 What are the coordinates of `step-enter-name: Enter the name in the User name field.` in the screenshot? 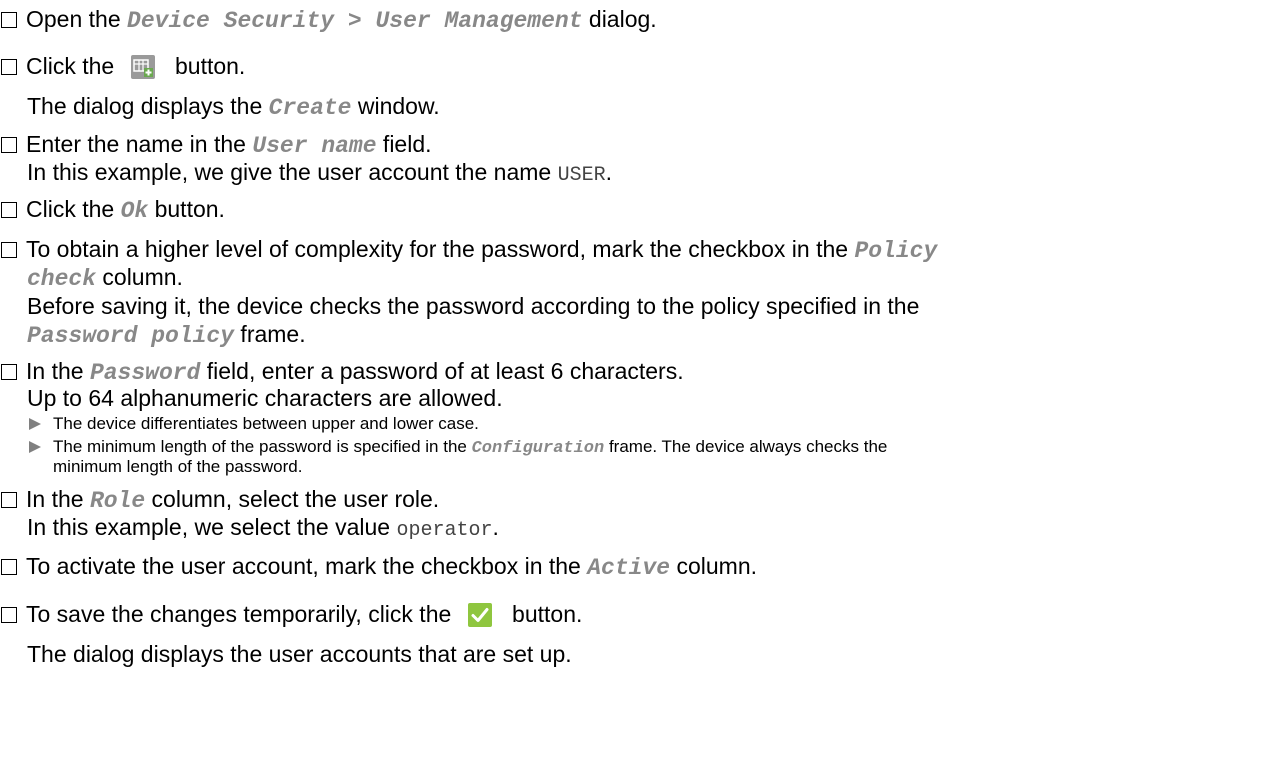 It's located at (216, 145).